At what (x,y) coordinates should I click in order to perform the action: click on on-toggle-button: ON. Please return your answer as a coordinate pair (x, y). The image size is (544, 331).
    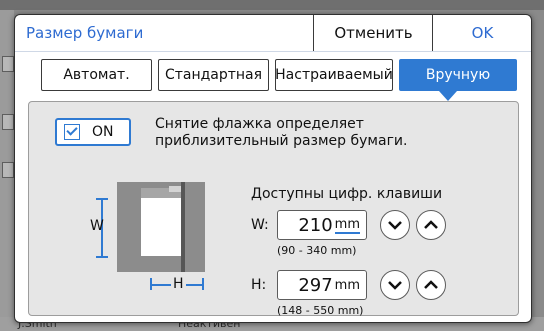
    Looking at the image, I should click on (93, 132).